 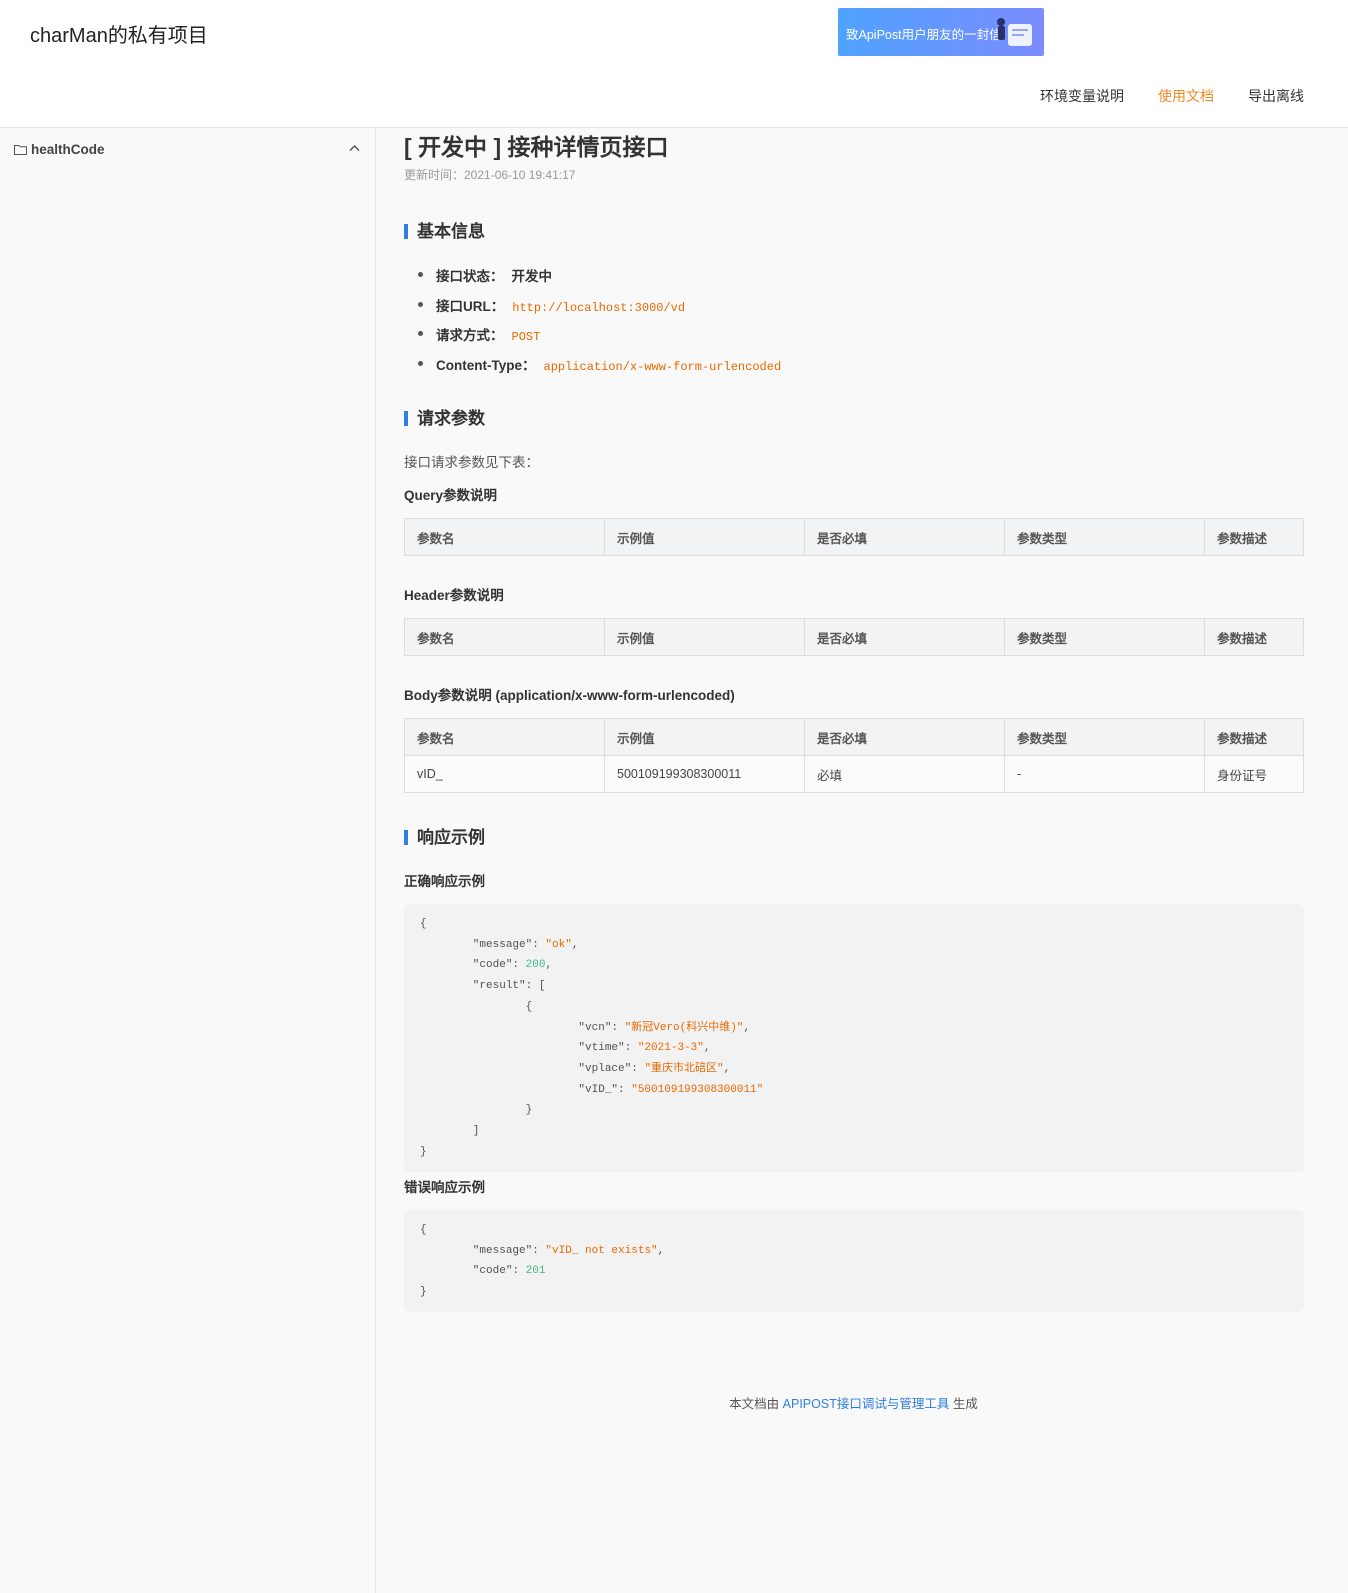 I want to click on section-basic-info: 基本信息, so click(x=444, y=231).